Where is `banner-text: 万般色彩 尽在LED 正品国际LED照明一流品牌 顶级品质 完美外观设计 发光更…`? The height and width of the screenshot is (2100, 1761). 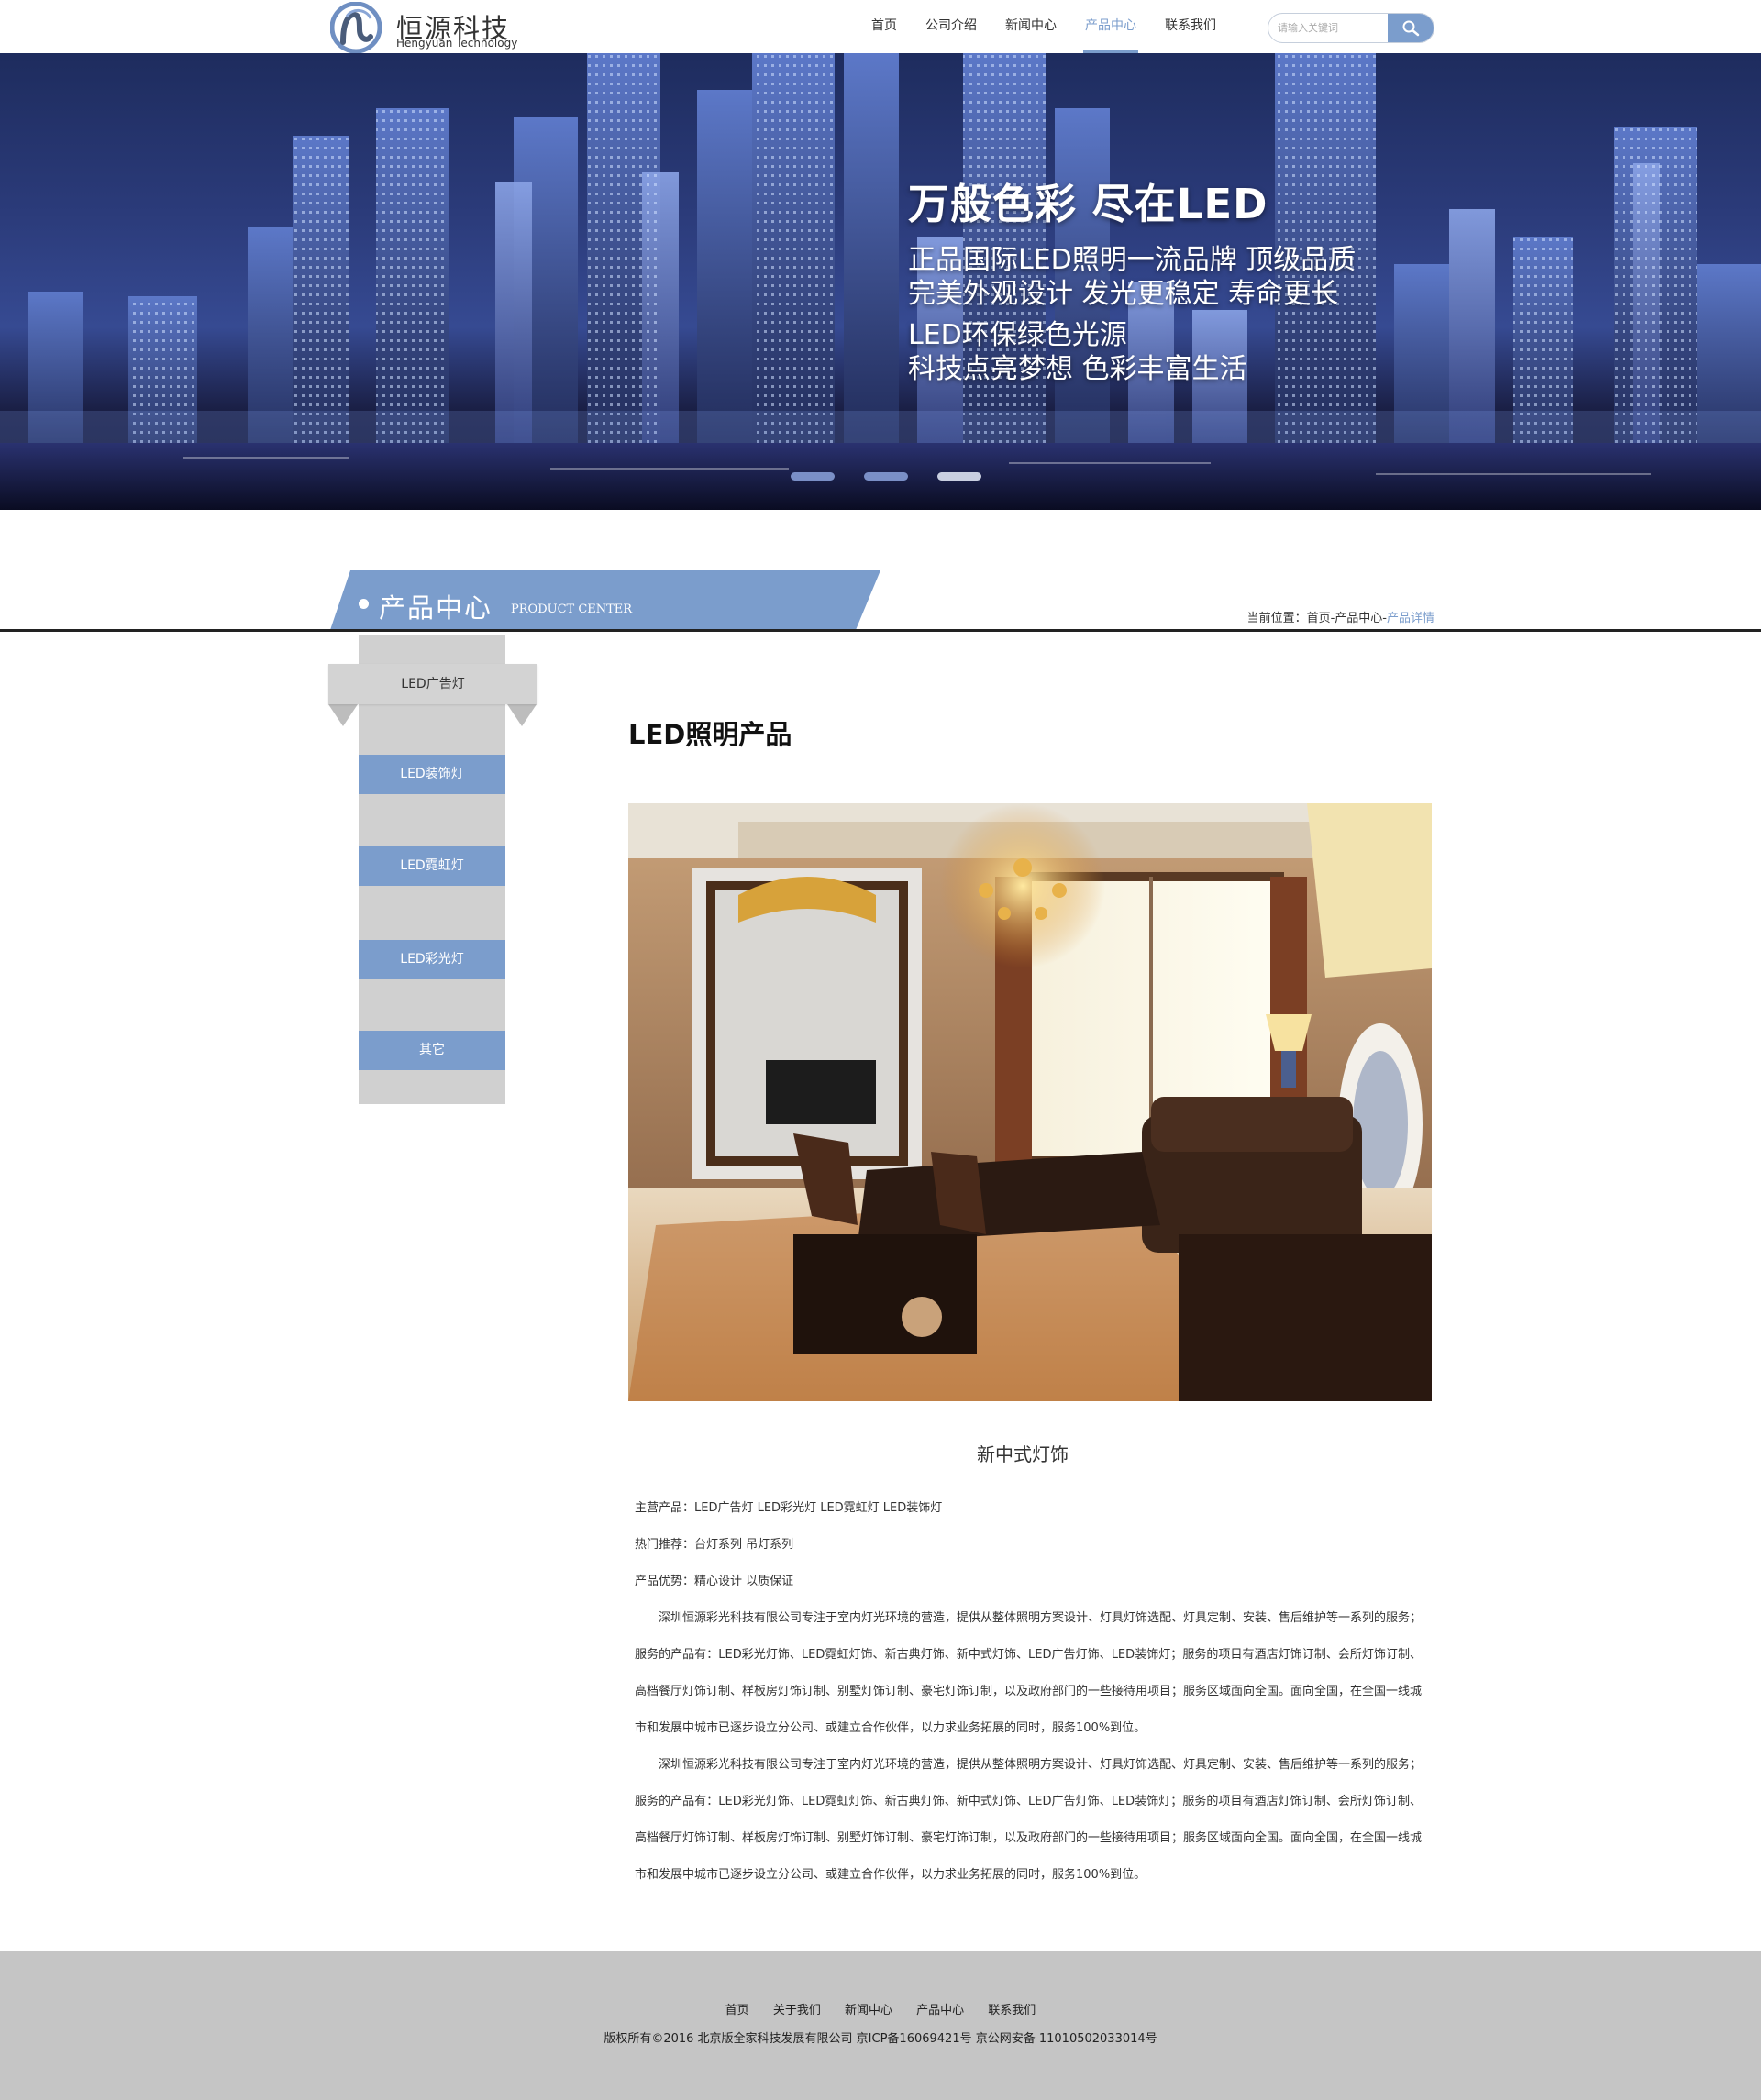 banner-text: 万般色彩 尽在LED 正品国际LED照明一流品牌 顶级品质 完美外观设计 发光更… is located at coordinates (1132, 278).